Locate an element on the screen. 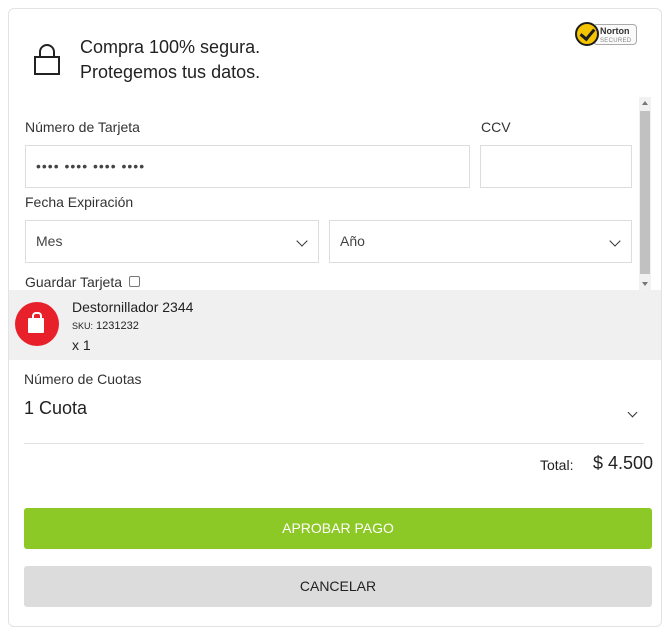 Image resolution: width=672 pixels, height=636 pixels. product-sku: SKU: 1231232 is located at coordinates (105, 326).